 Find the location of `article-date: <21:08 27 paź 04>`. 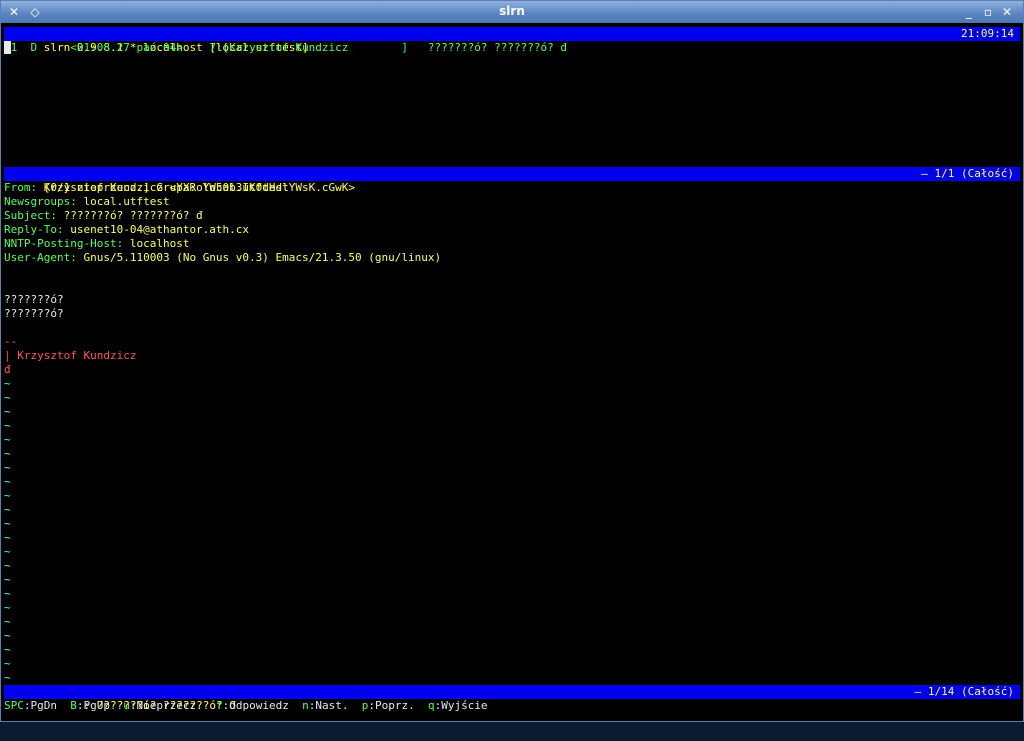

article-date: <21:08 27 paź 04> is located at coordinates (126, 47).